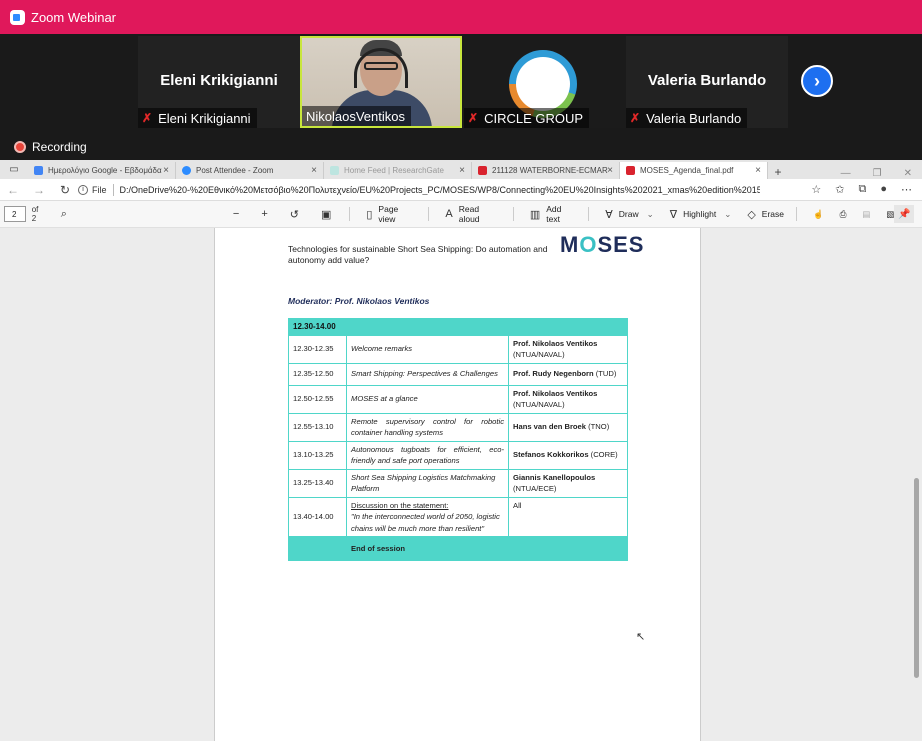  I want to click on moderator-line: Moderator: Prof. Nikolaos Ventikos, so click(359, 301).